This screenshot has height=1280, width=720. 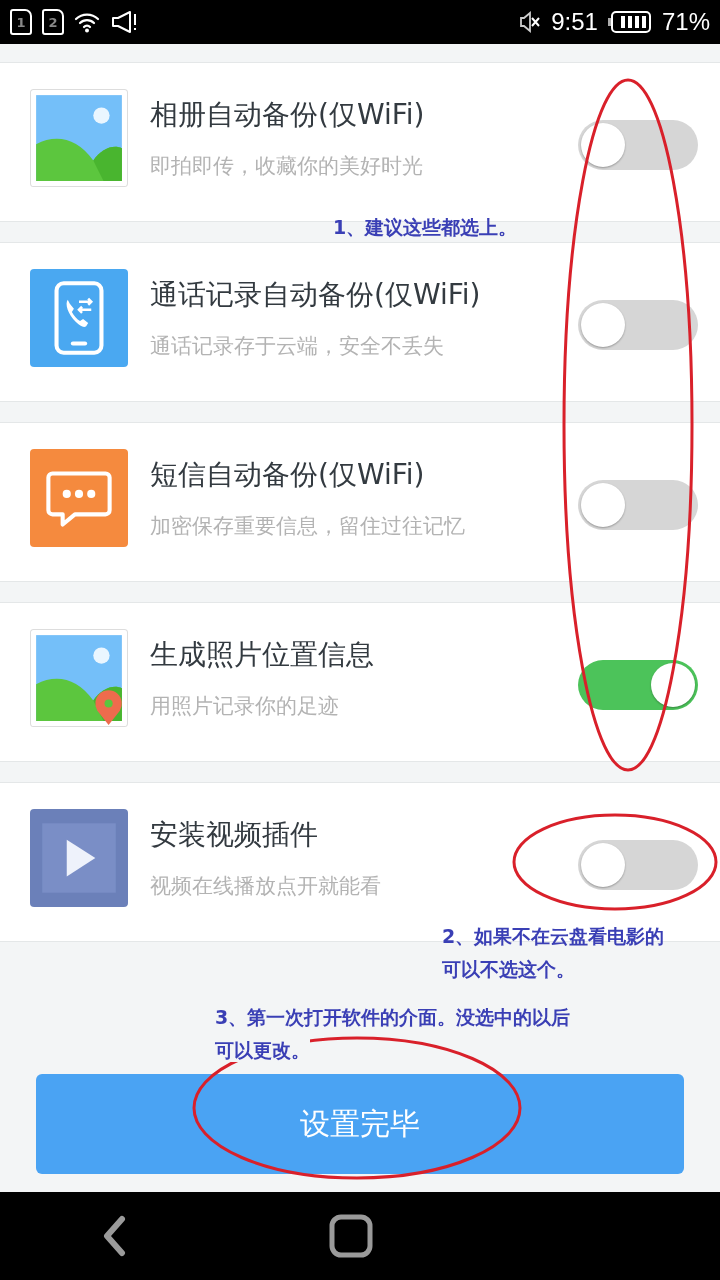 What do you see at coordinates (21, 22) in the screenshot?
I see `sim-card-icon: 1` at bounding box center [21, 22].